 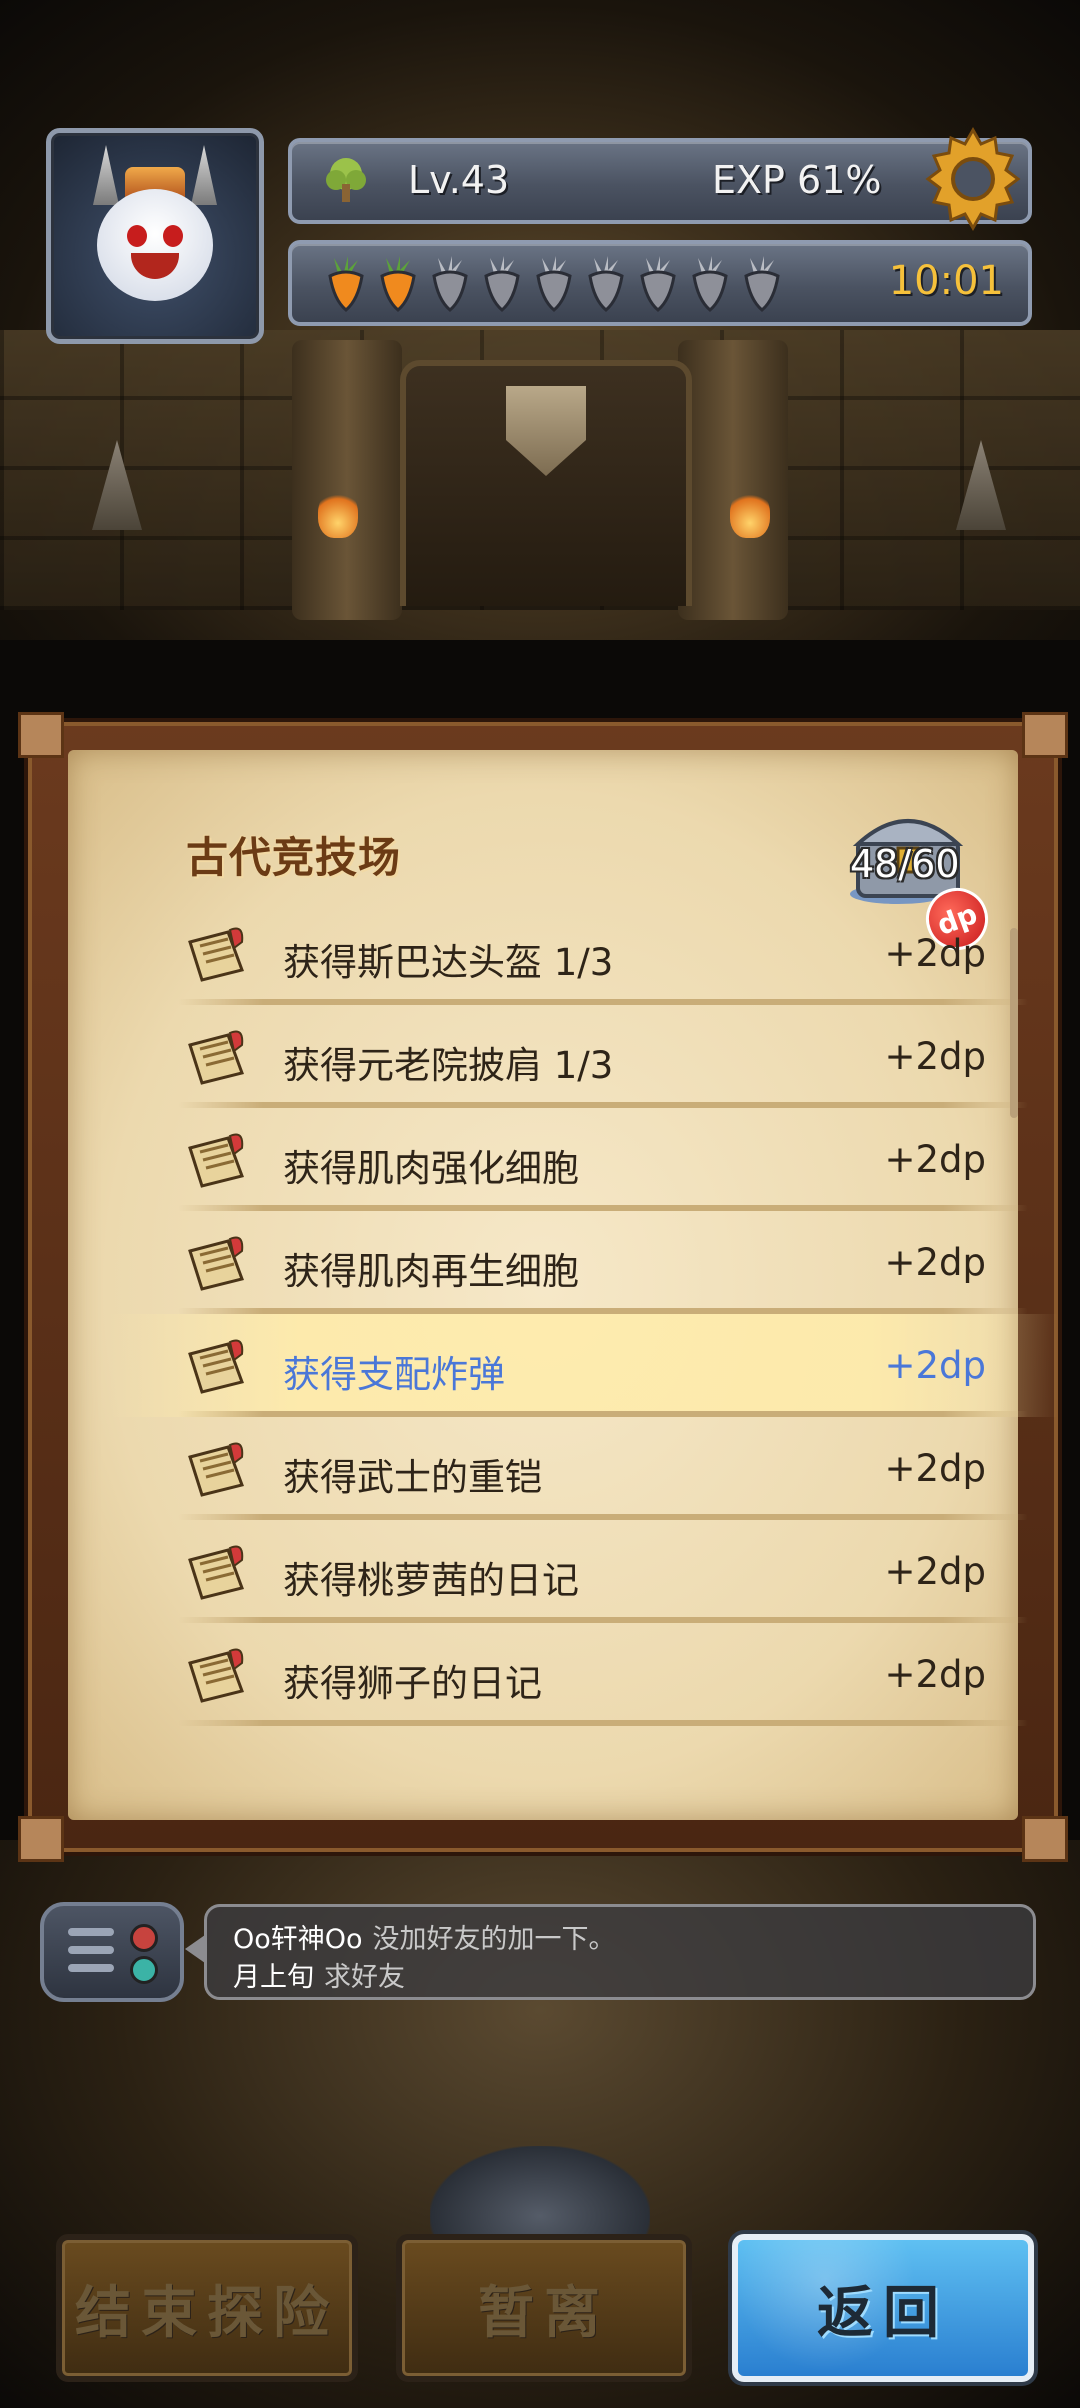 I want to click on achievement-row: 获得狮子的日记 +2dp, so click(x=583, y=1674).